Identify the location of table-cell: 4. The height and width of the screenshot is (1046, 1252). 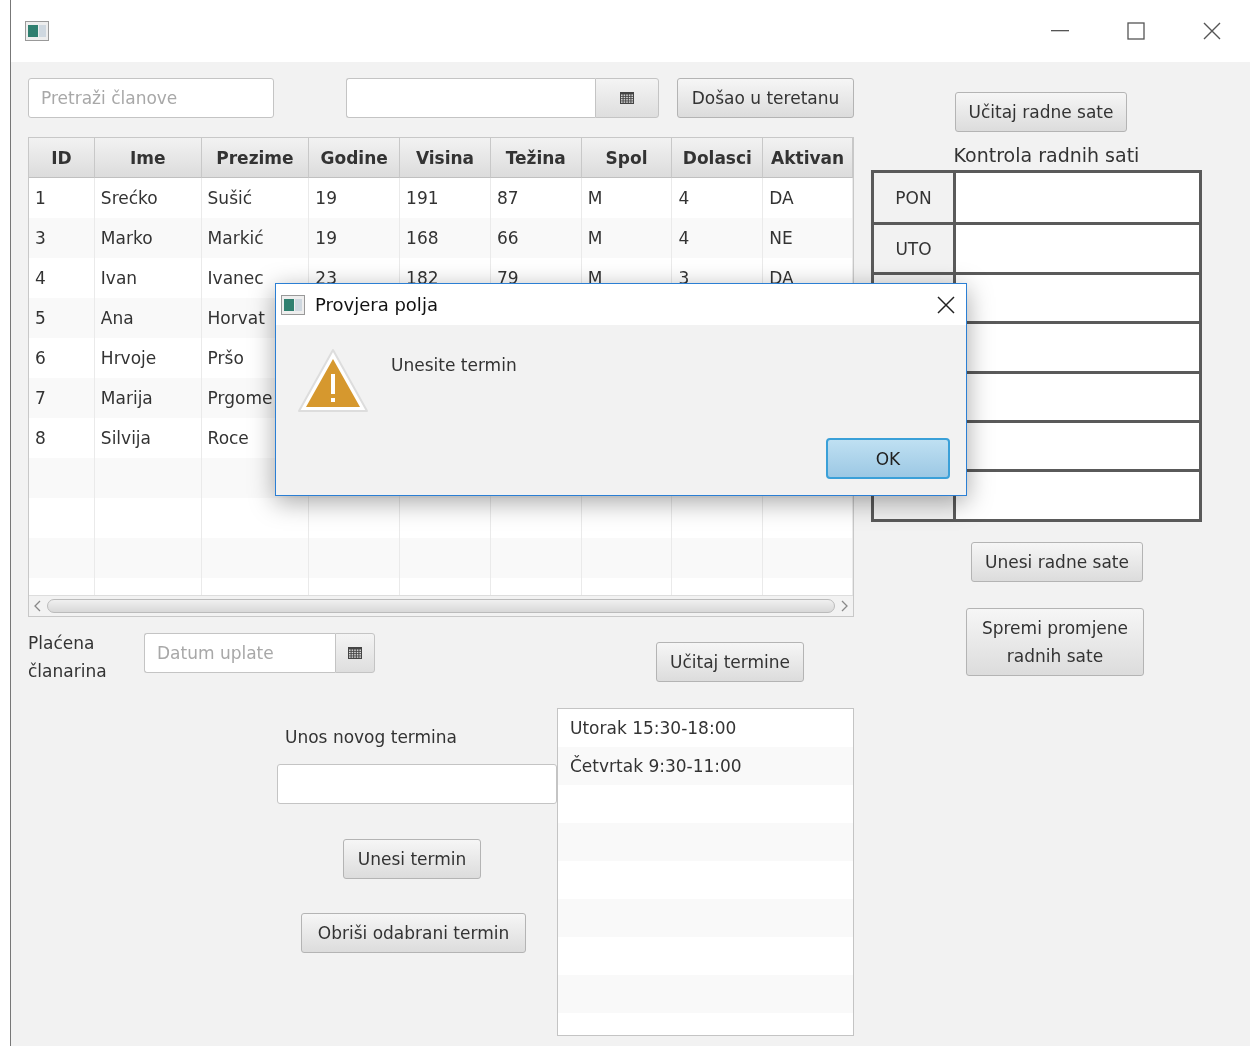
(718, 238).